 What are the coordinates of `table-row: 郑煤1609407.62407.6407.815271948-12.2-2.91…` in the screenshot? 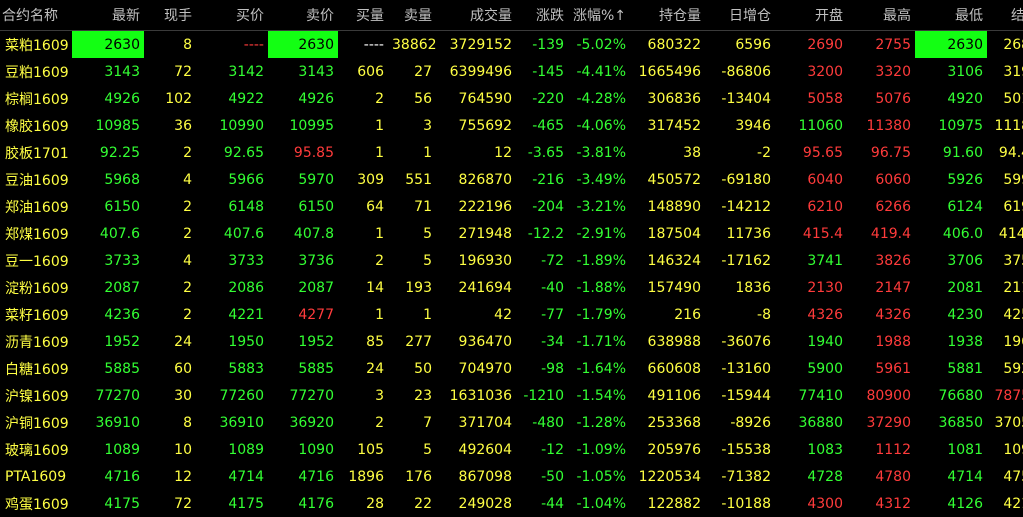 It's located at (511, 233).